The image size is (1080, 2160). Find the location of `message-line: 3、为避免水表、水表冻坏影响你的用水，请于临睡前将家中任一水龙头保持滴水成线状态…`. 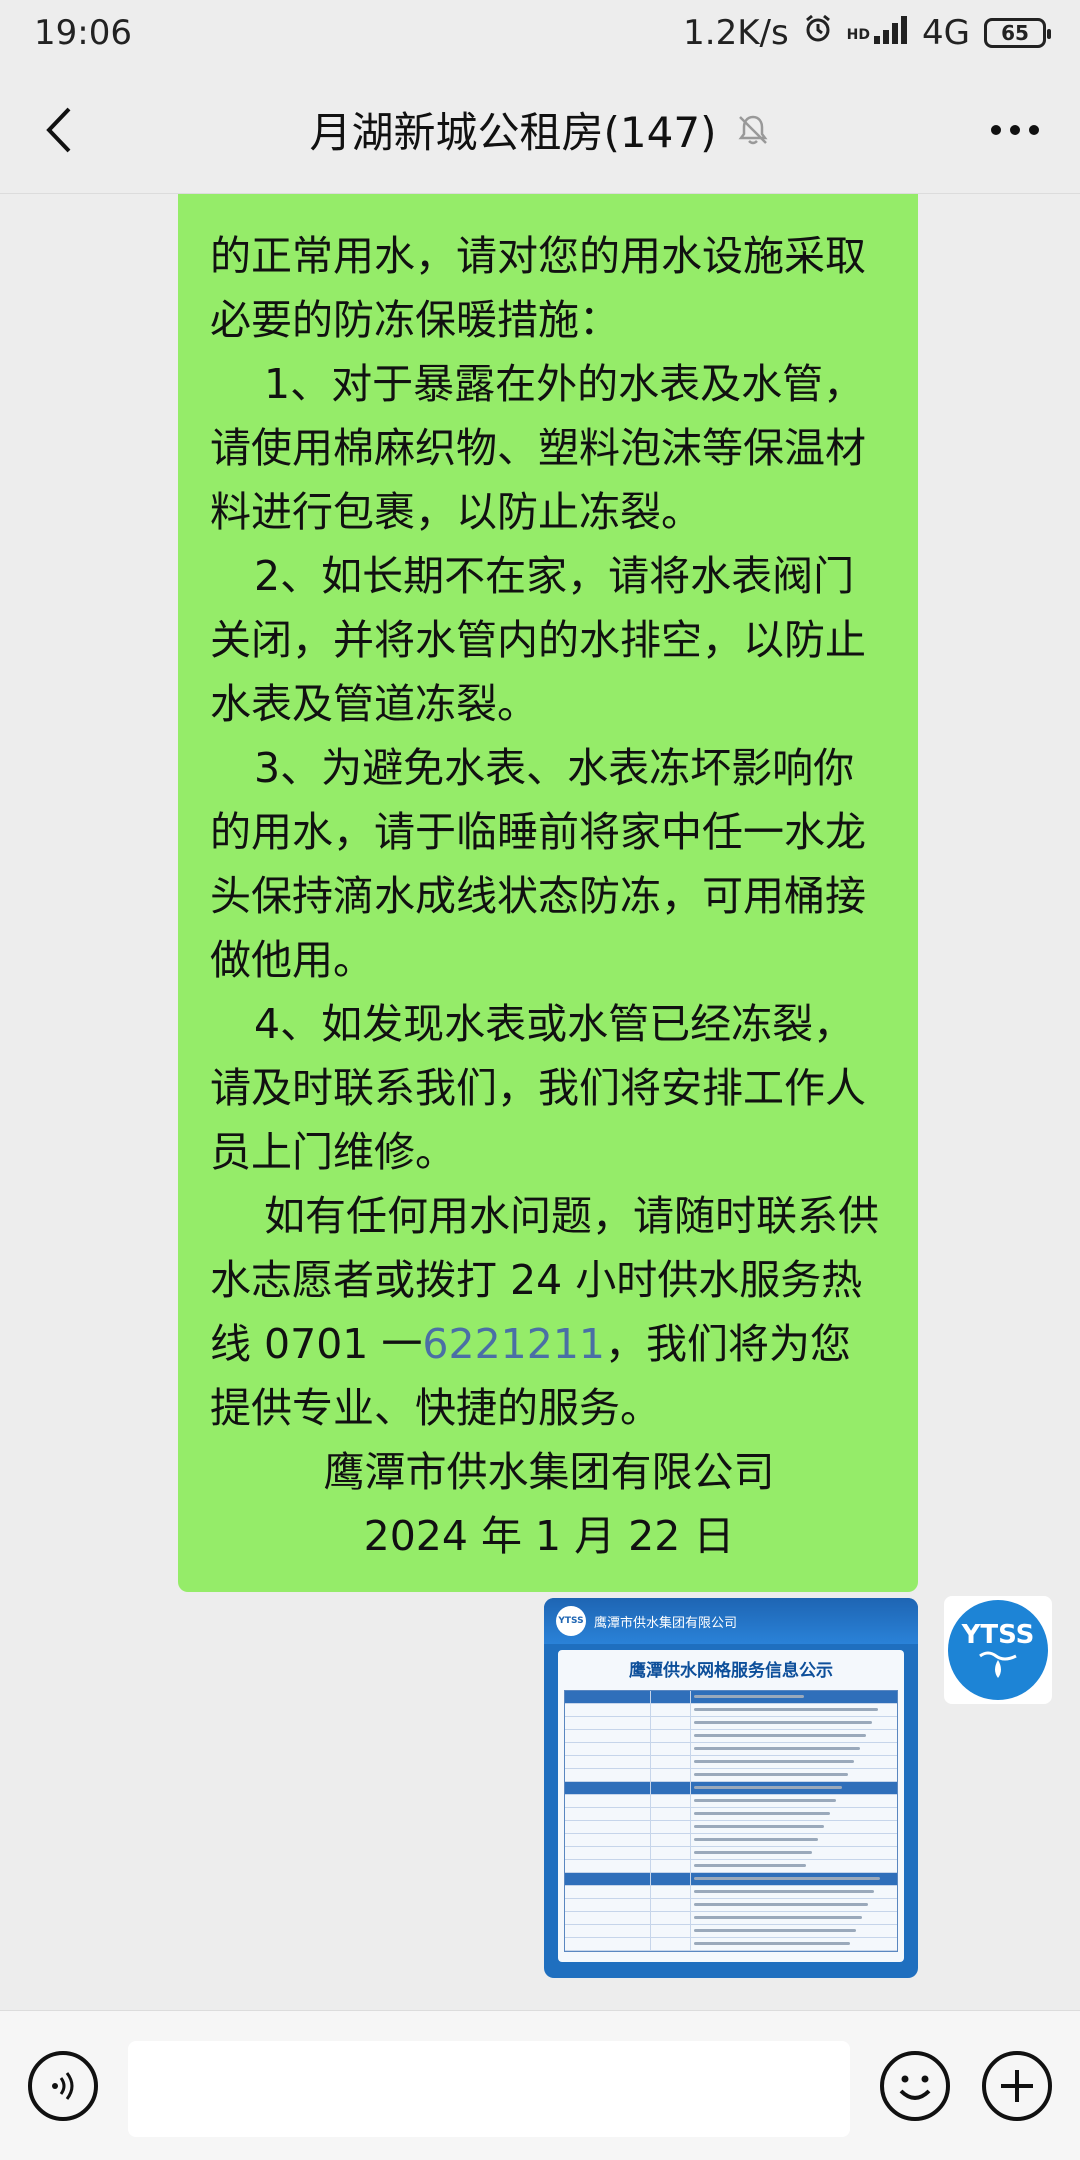

message-line: 3、为避免水表、水表冻坏影响你的用水，请于临睡前将家中任一水龙头保持滴水成线状态… is located at coordinates (538, 864).